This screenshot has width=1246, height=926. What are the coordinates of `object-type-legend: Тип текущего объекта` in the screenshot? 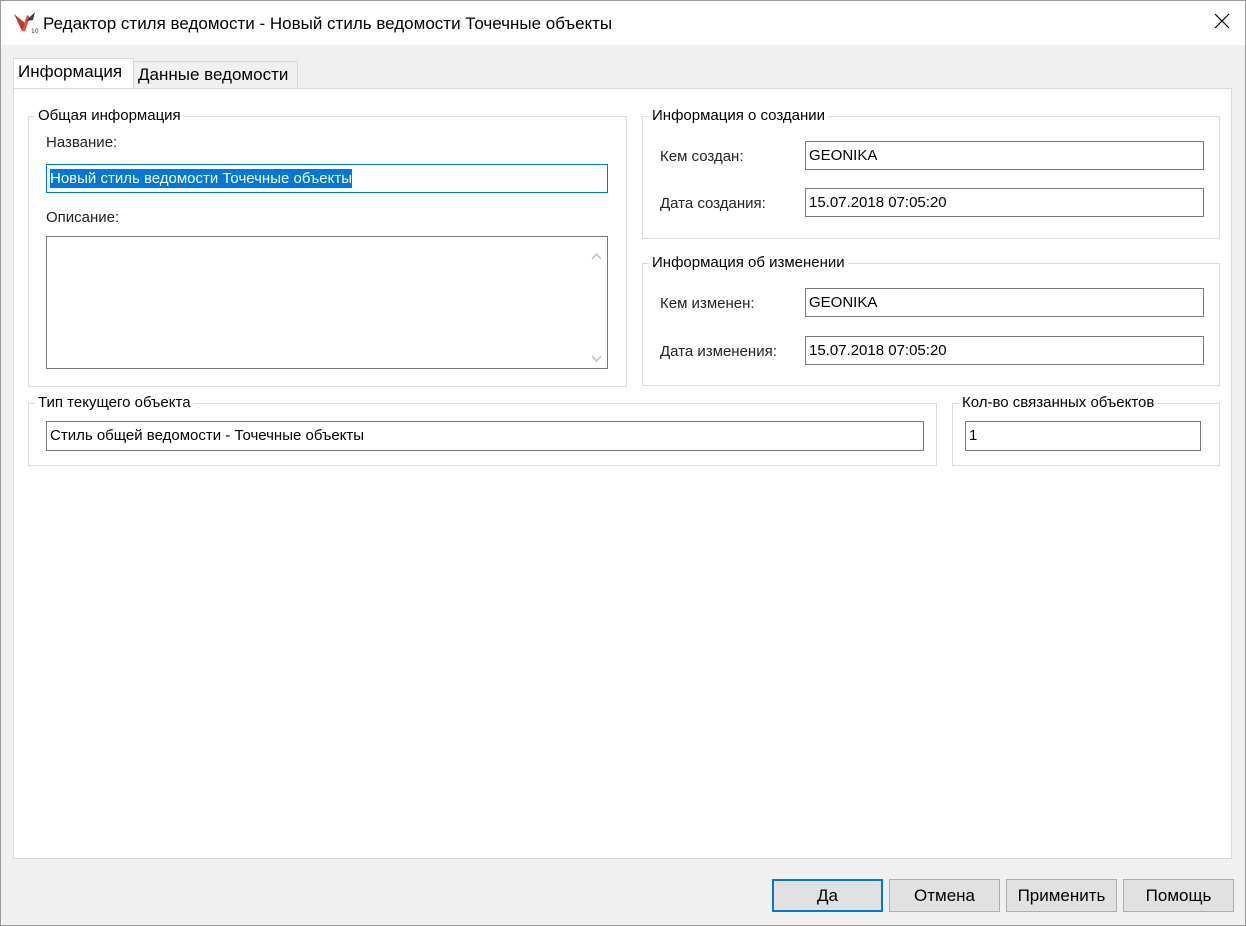 It's located at (114, 403).